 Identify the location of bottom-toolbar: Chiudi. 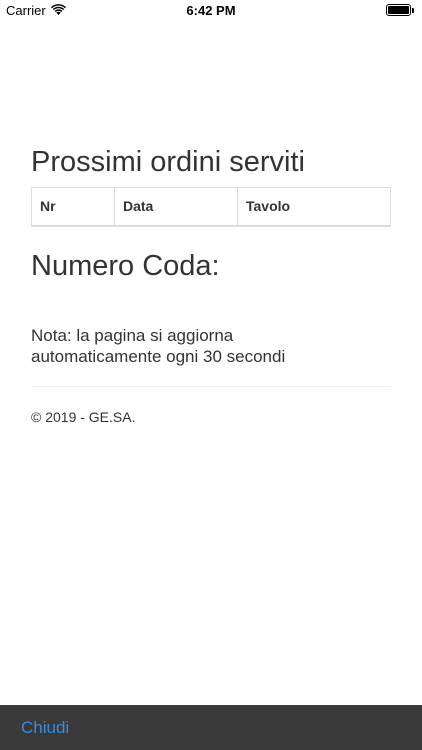
(211, 727).